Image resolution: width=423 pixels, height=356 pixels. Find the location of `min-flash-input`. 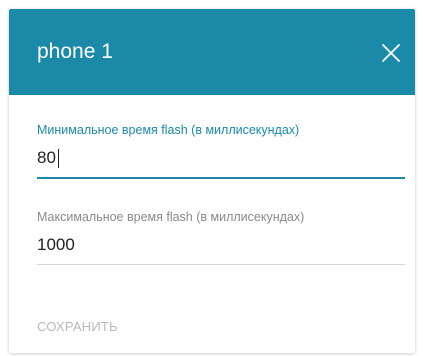

min-flash-input is located at coordinates (221, 158).